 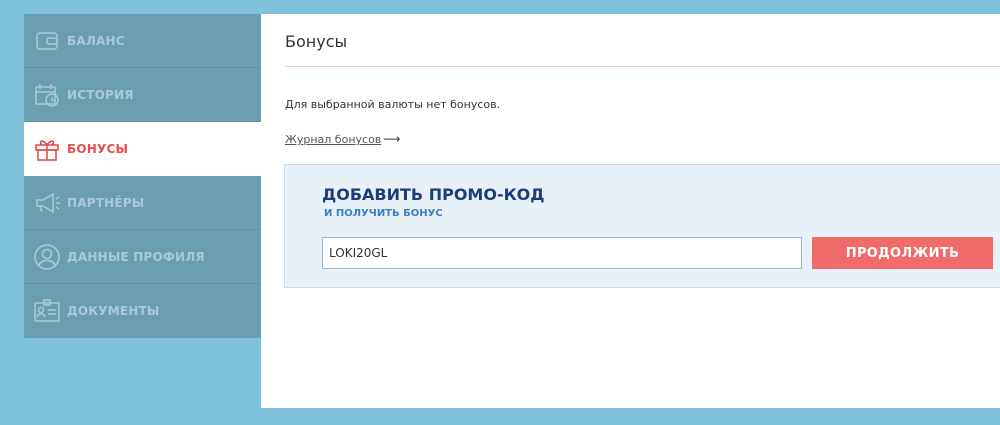 What do you see at coordinates (142, 149) in the screenshot?
I see `sidebar-item-bonuses: БОНУСЫ` at bounding box center [142, 149].